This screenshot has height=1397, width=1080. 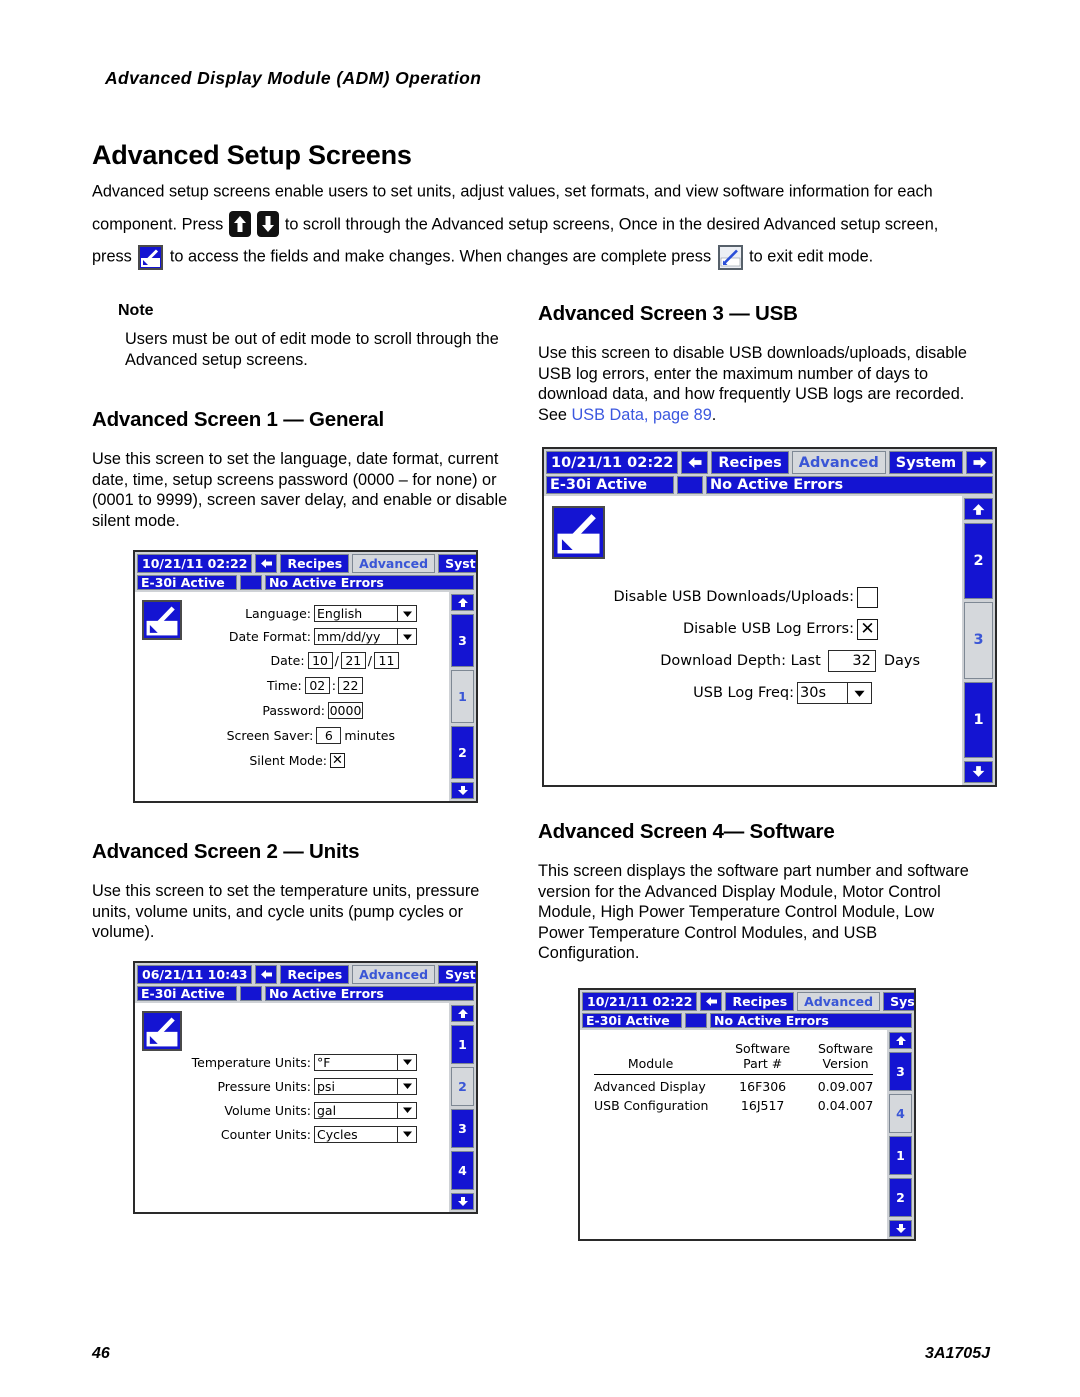 What do you see at coordinates (753, 661) in the screenshot?
I see `adm3-field-download-depth: Download Depth: Last 32 Days` at bounding box center [753, 661].